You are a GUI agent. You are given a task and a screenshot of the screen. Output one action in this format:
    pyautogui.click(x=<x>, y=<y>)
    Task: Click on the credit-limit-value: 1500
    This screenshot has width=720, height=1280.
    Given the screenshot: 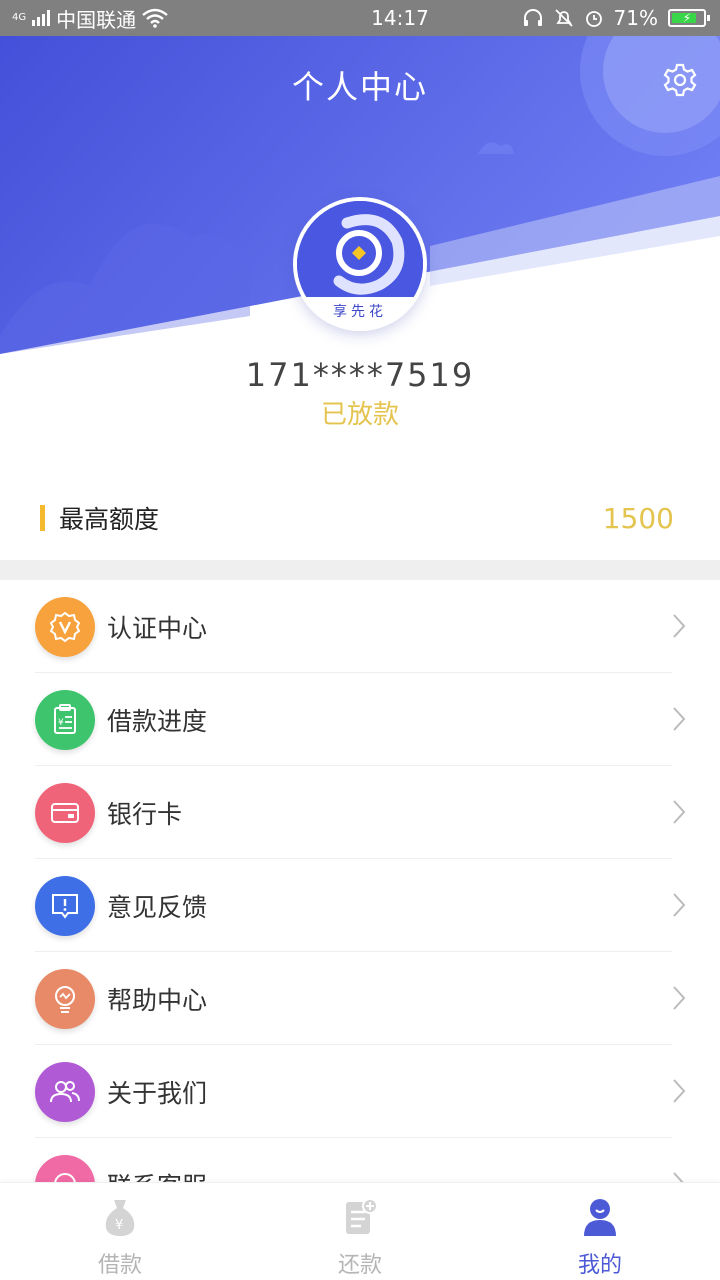 What is the action you would take?
    pyautogui.click(x=638, y=518)
    